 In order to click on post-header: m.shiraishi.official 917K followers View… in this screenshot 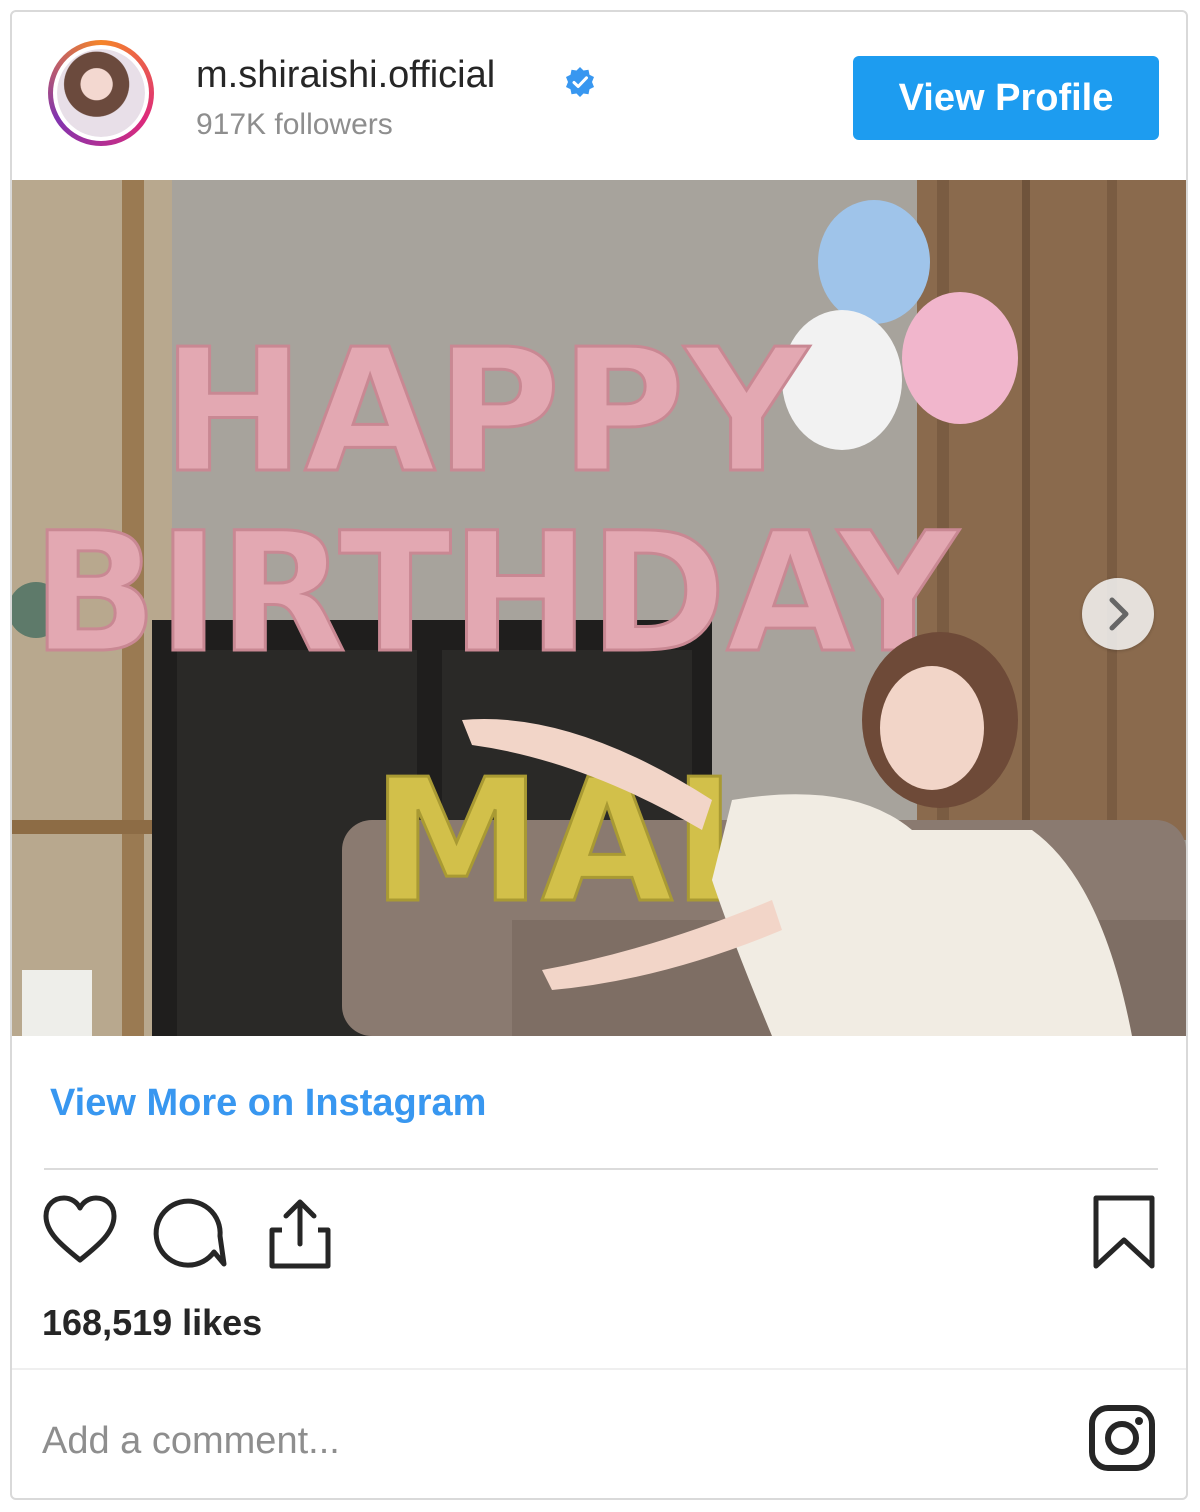, I will do `click(599, 96)`.